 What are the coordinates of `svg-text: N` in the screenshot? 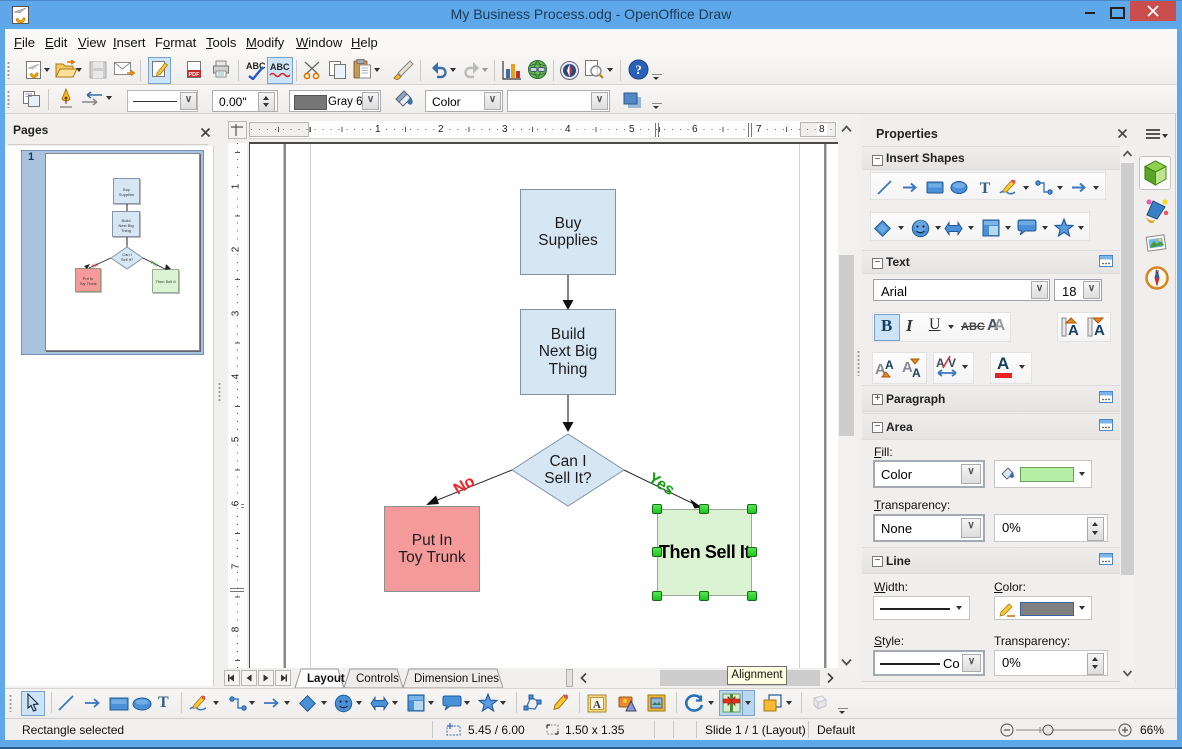 It's located at (1157, 273).